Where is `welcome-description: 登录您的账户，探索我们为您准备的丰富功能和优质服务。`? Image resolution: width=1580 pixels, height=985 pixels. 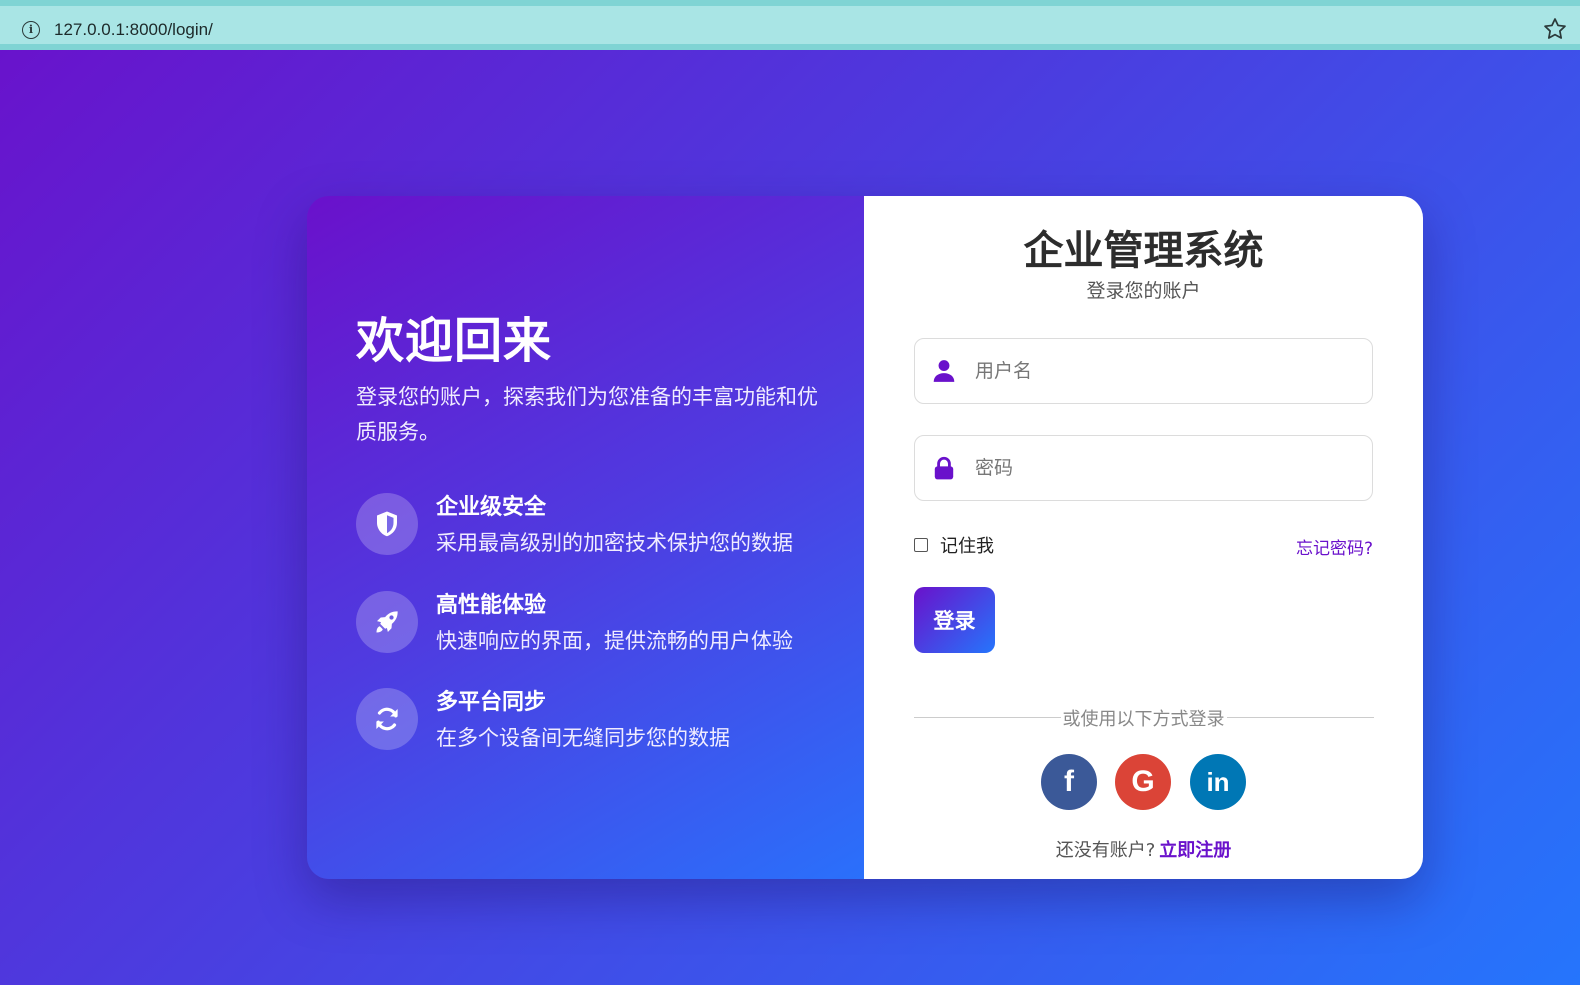 welcome-description: 登录您的账户，探索我们为您准备的丰富功能和优质服务。 is located at coordinates (587, 414).